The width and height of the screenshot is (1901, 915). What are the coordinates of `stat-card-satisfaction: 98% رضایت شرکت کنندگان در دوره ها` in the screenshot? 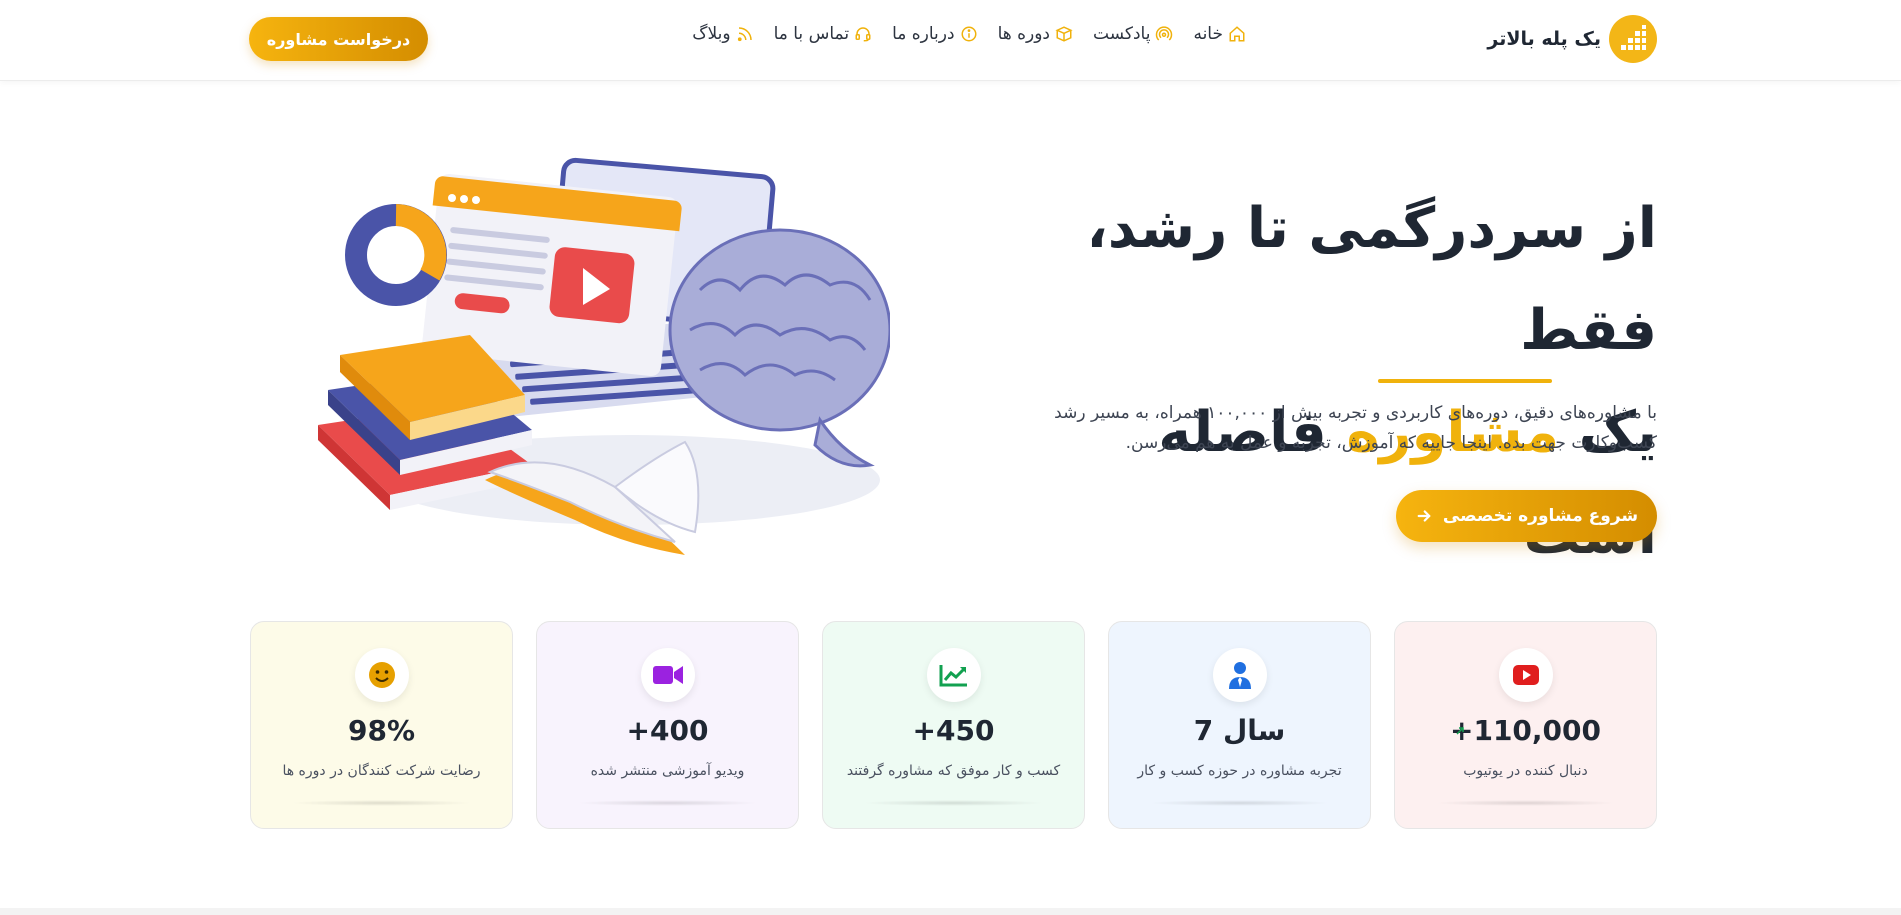 It's located at (381, 725).